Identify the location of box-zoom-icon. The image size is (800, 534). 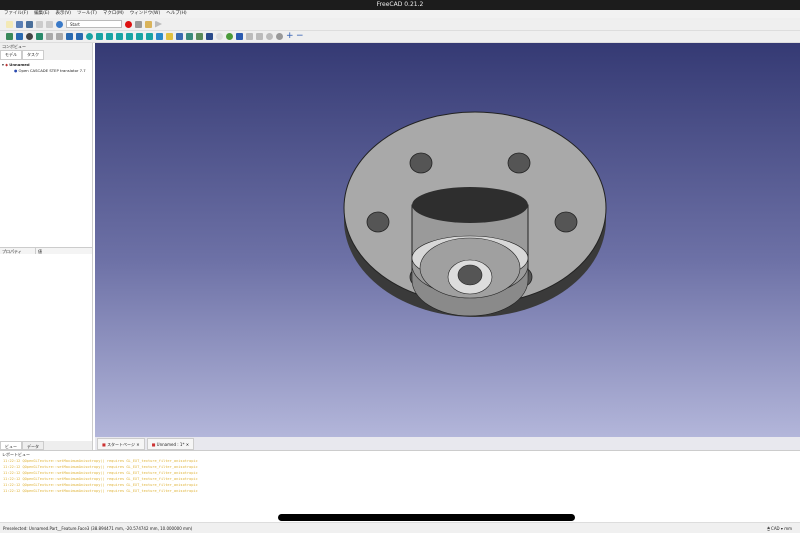
(79, 36).